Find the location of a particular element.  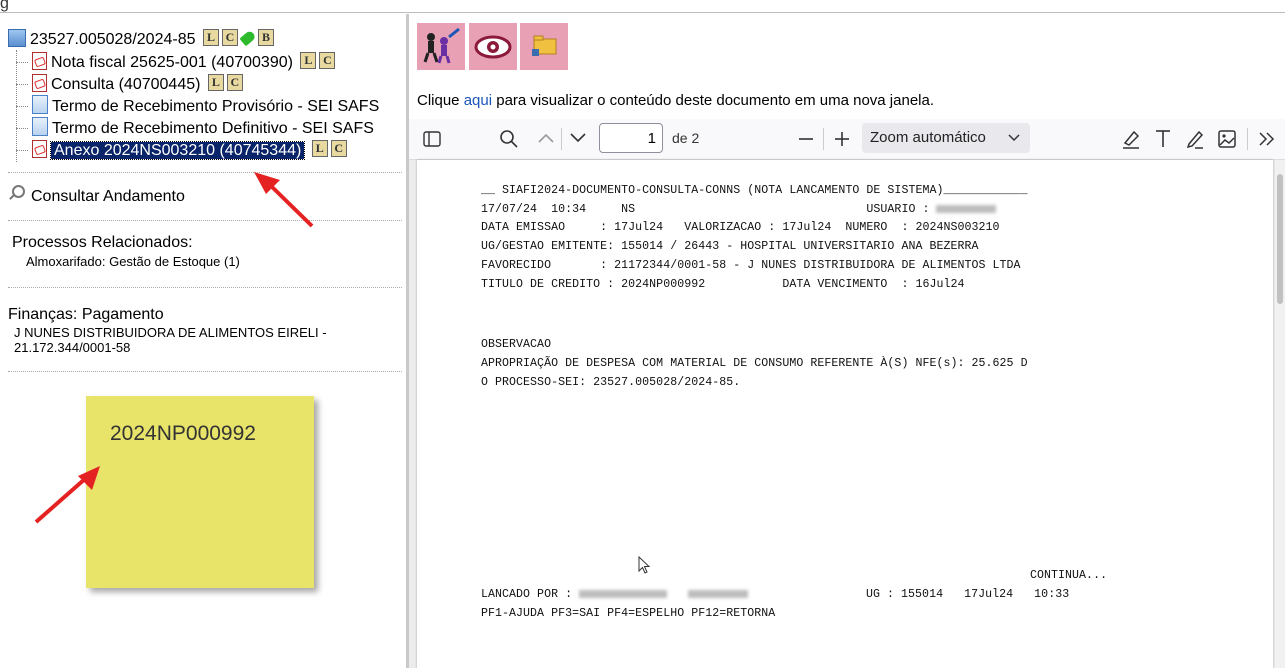

assinar-button is located at coordinates (441, 46).